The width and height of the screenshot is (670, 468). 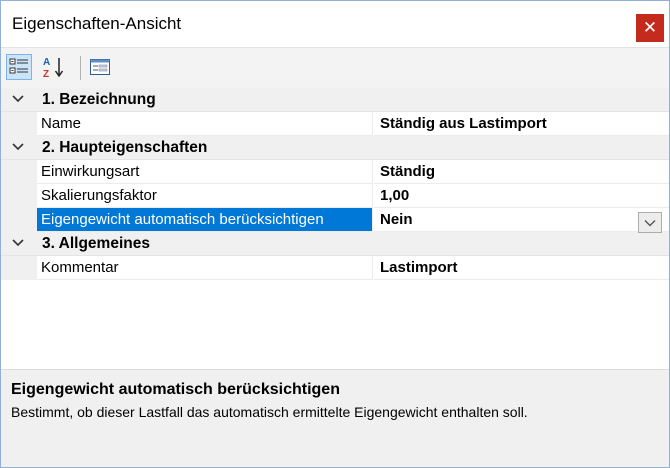 I want to click on categorized-icon, so click(x=18, y=66).